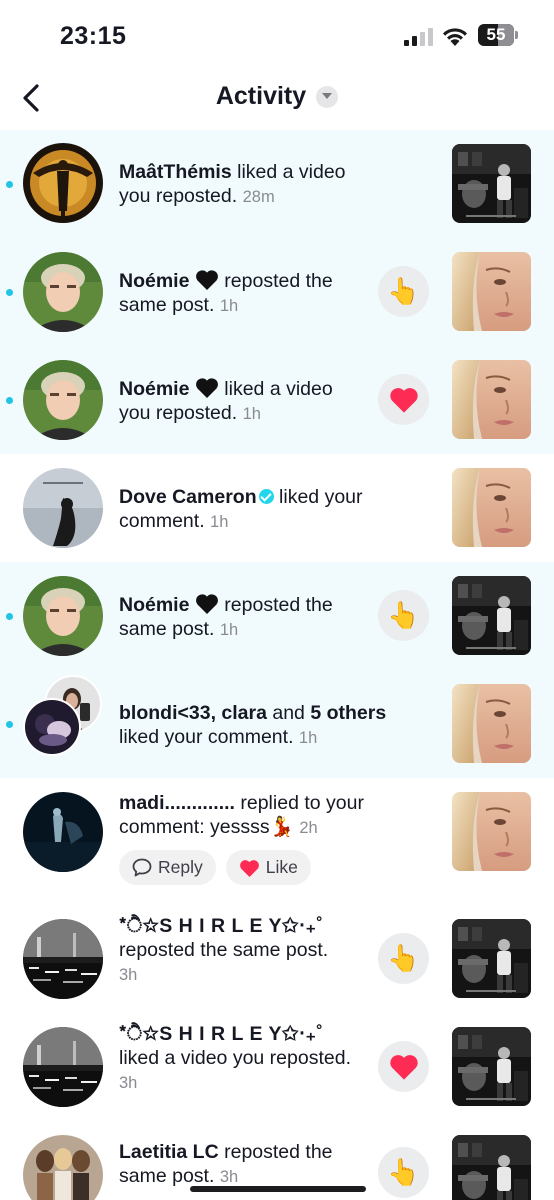 Image resolution: width=554 pixels, height=1200 pixels. I want to click on wifi-icon, so click(455, 37).